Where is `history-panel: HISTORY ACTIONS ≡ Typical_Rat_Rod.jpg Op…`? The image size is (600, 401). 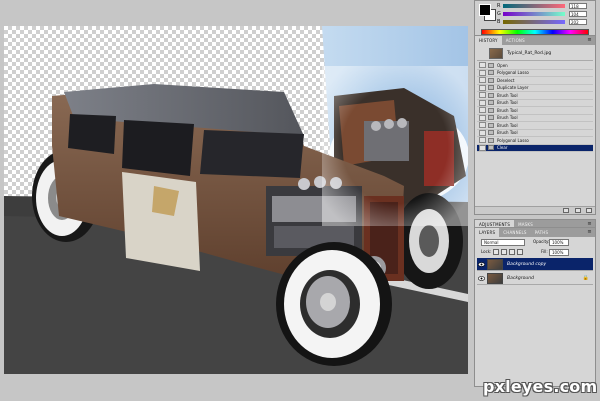
history-panel: HISTORY ACTIONS ≡ Typical_Rat_Rod.jpg Op… is located at coordinates (535, 125).